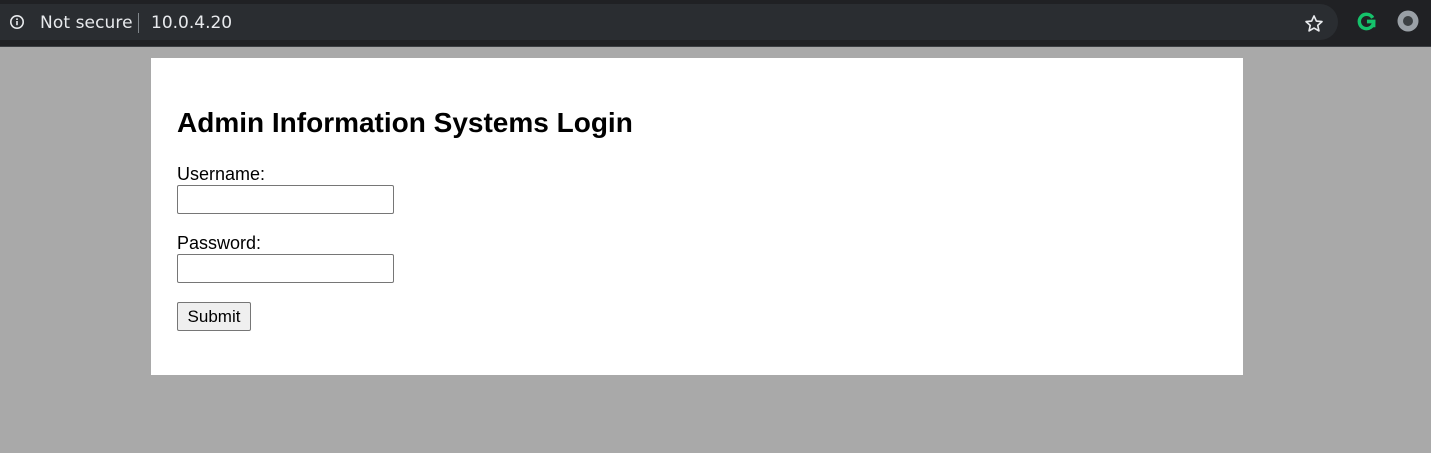 The image size is (1431, 453). Describe the element at coordinates (214, 316) in the screenshot. I see `submit-button: Submit` at that location.